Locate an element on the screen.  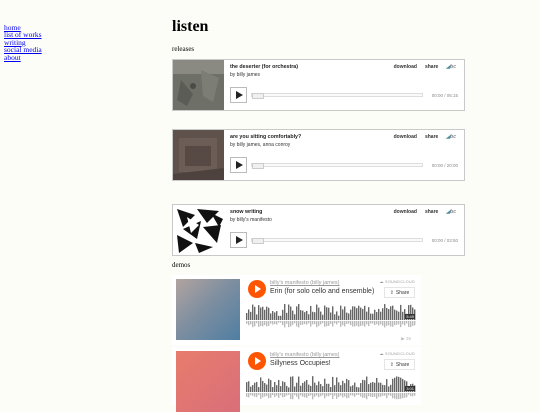
page-title: listen is located at coordinates (190, 26).